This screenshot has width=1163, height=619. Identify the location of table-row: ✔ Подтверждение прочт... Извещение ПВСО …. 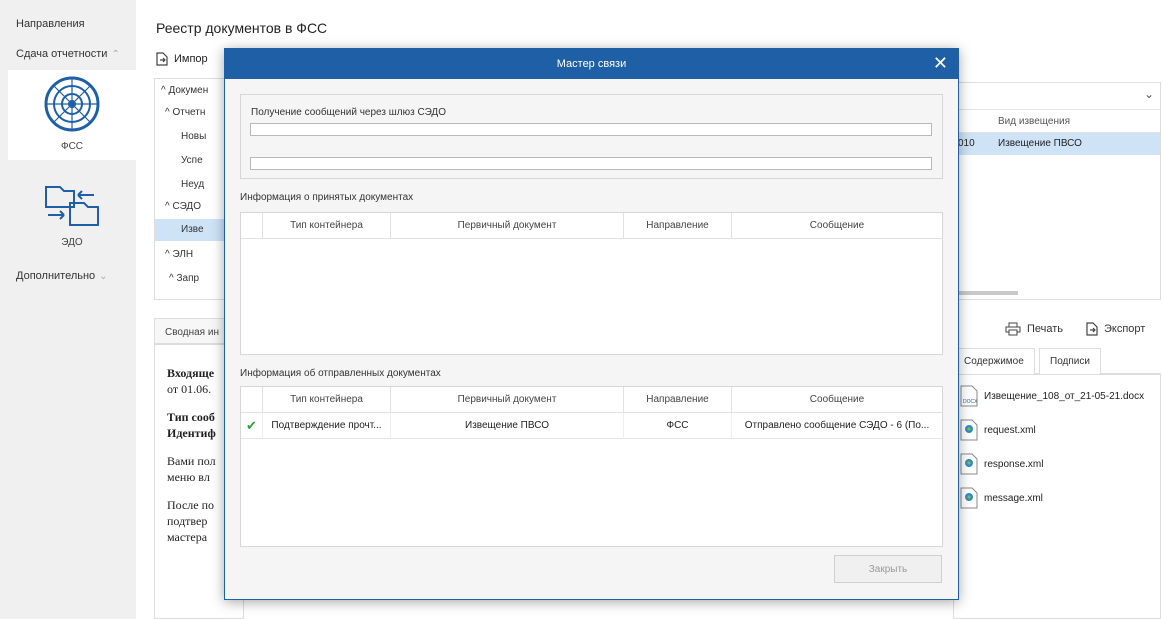
(591, 426).